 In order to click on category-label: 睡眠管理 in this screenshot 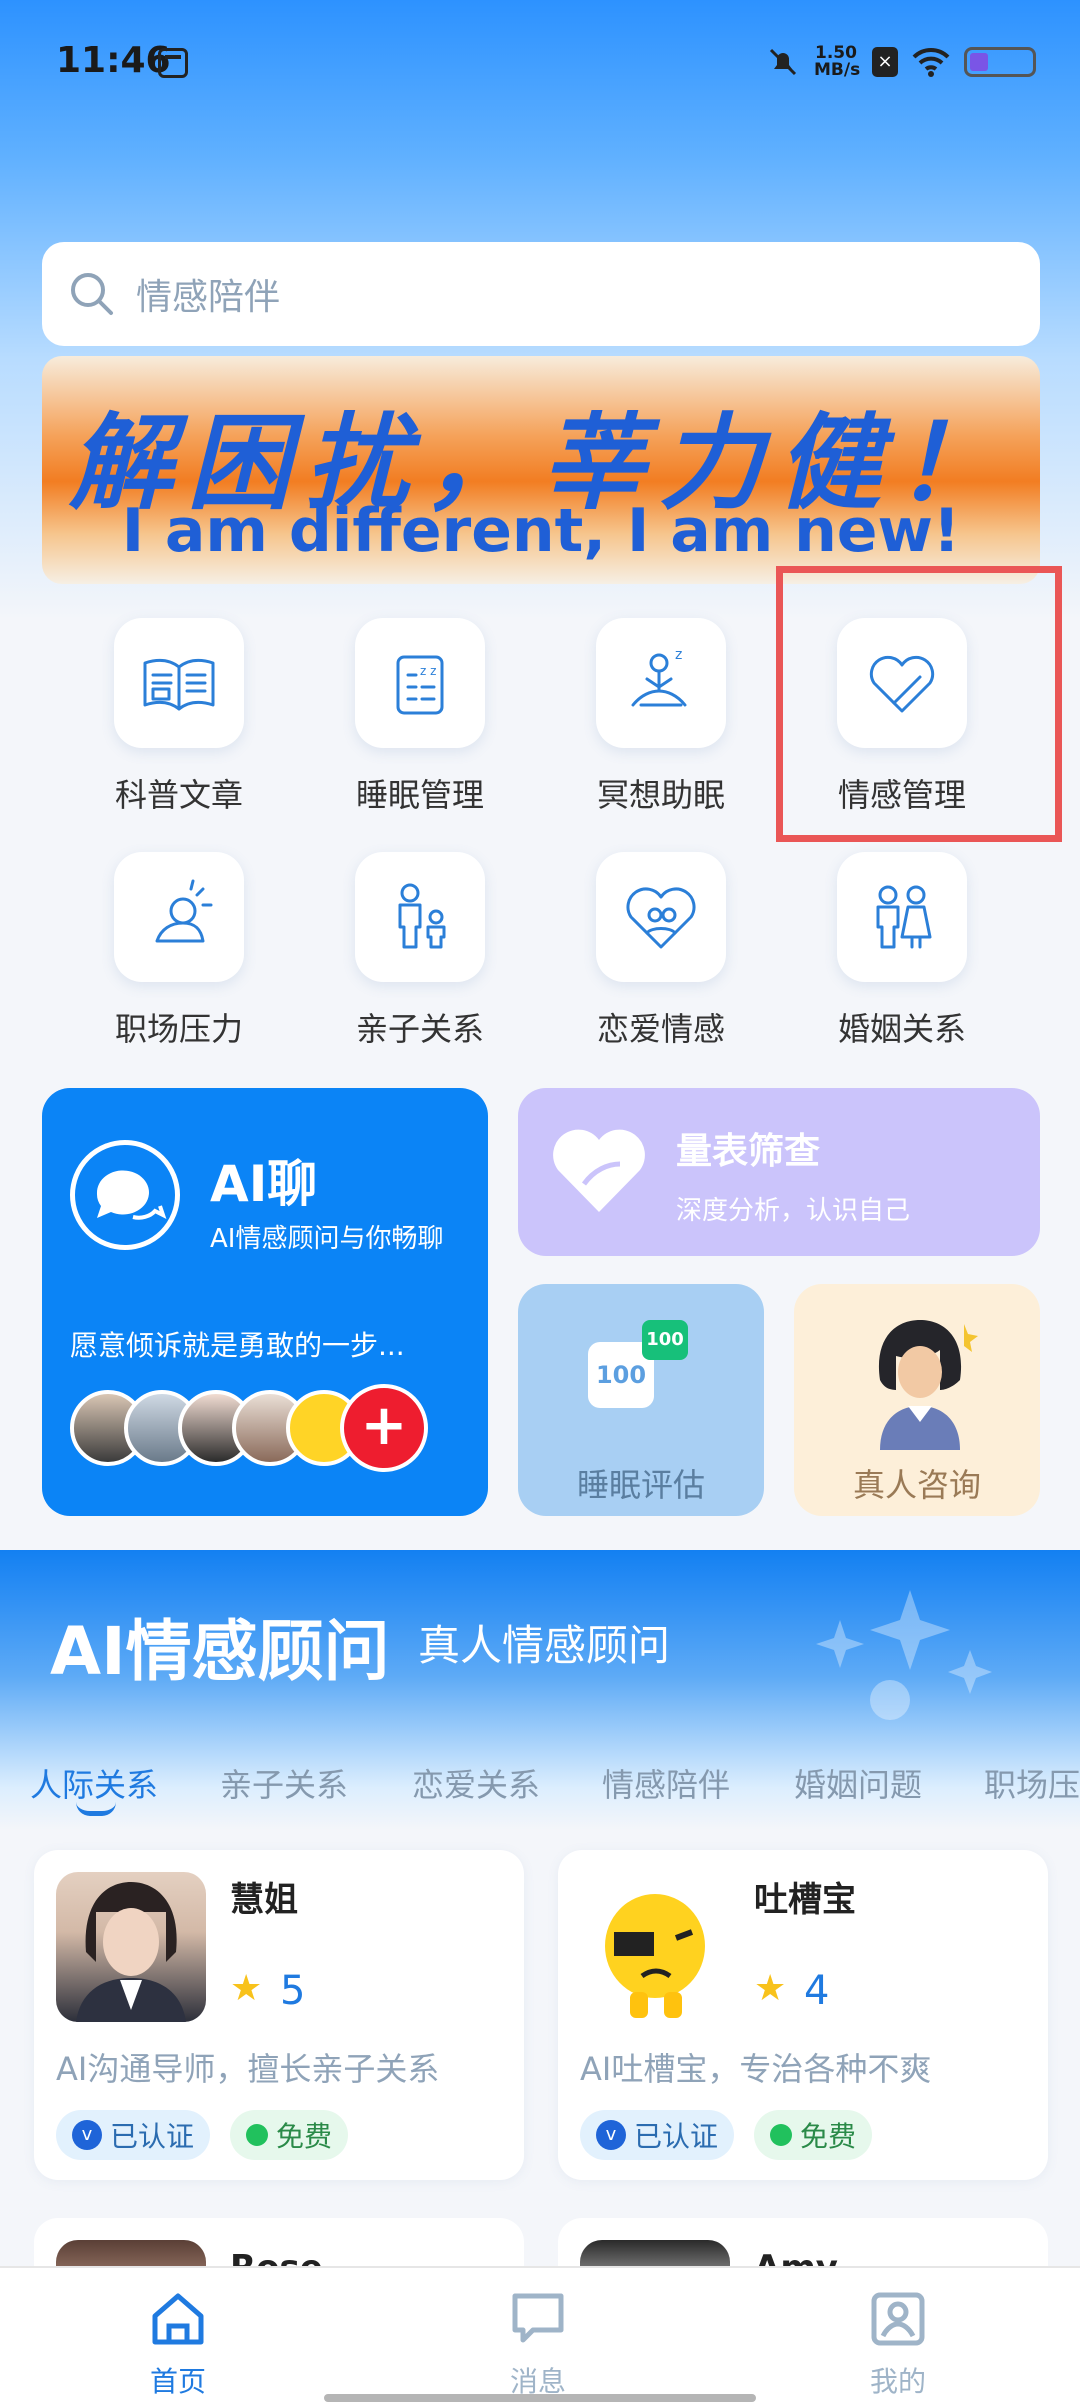, I will do `click(419, 795)`.